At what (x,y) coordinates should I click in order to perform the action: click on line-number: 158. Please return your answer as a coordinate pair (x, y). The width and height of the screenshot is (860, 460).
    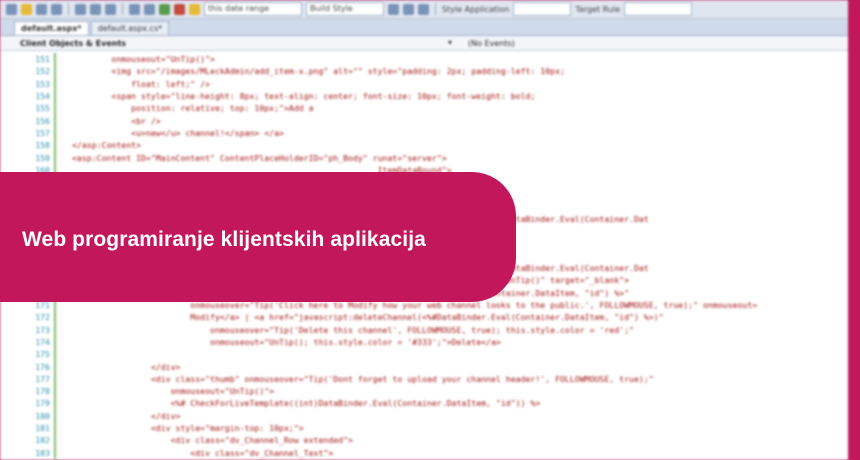
    Looking at the image, I should click on (42, 145).